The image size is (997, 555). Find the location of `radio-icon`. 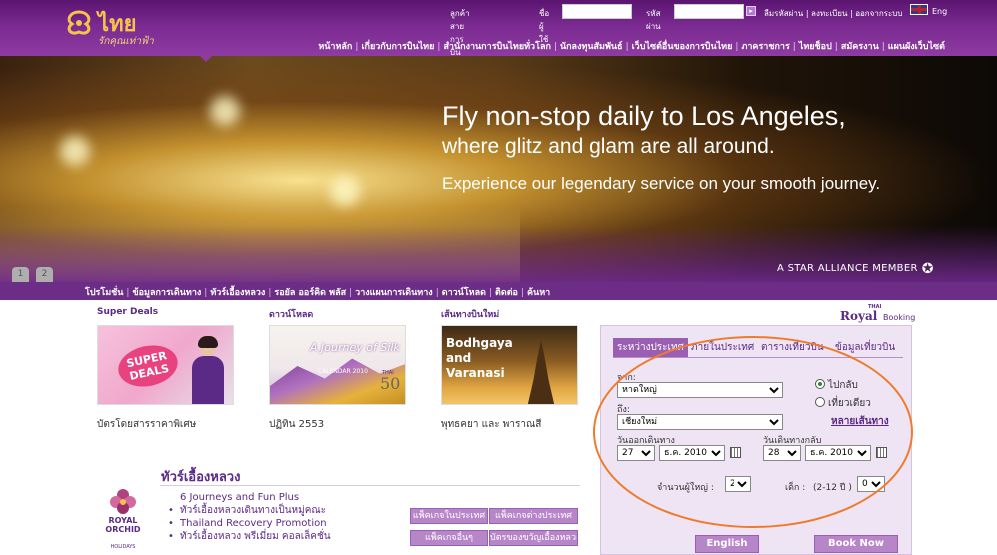

radio-icon is located at coordinates (820, 402).